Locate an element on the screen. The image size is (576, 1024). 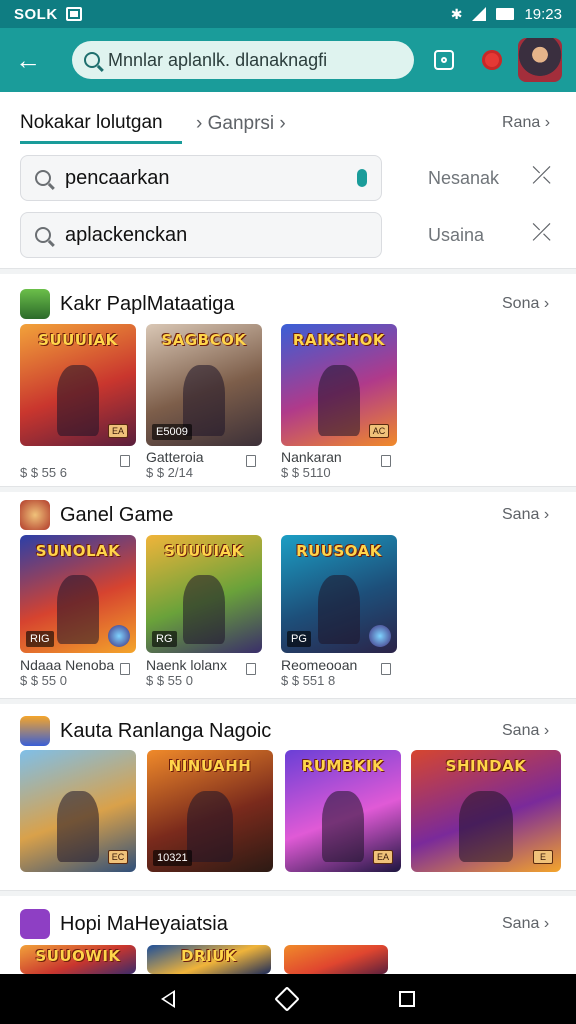
section-more-link: Sona › is located at coordinates (525, 304).